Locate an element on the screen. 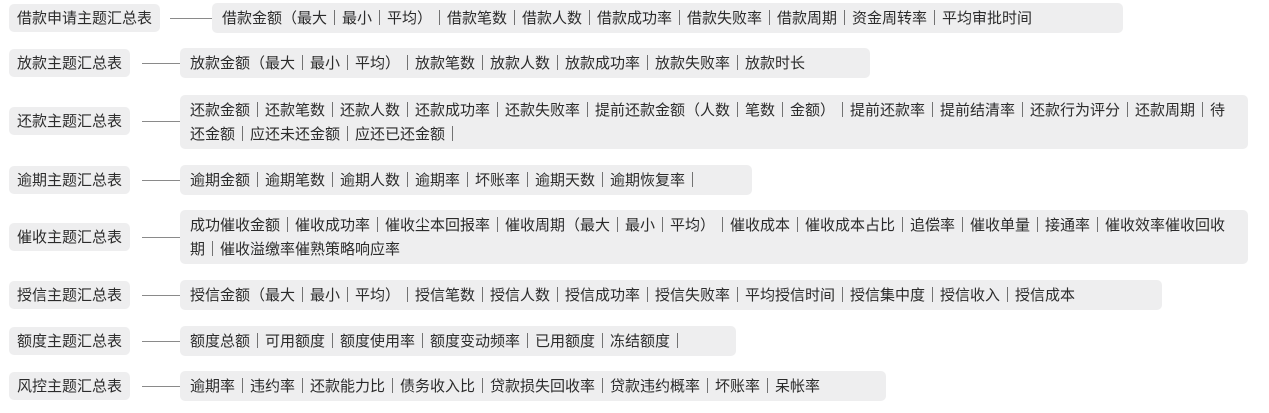 The height and width of the screenshot is (413, 1269). topic-node: 额度主题汇总表 is located at coordinates (70, 341).